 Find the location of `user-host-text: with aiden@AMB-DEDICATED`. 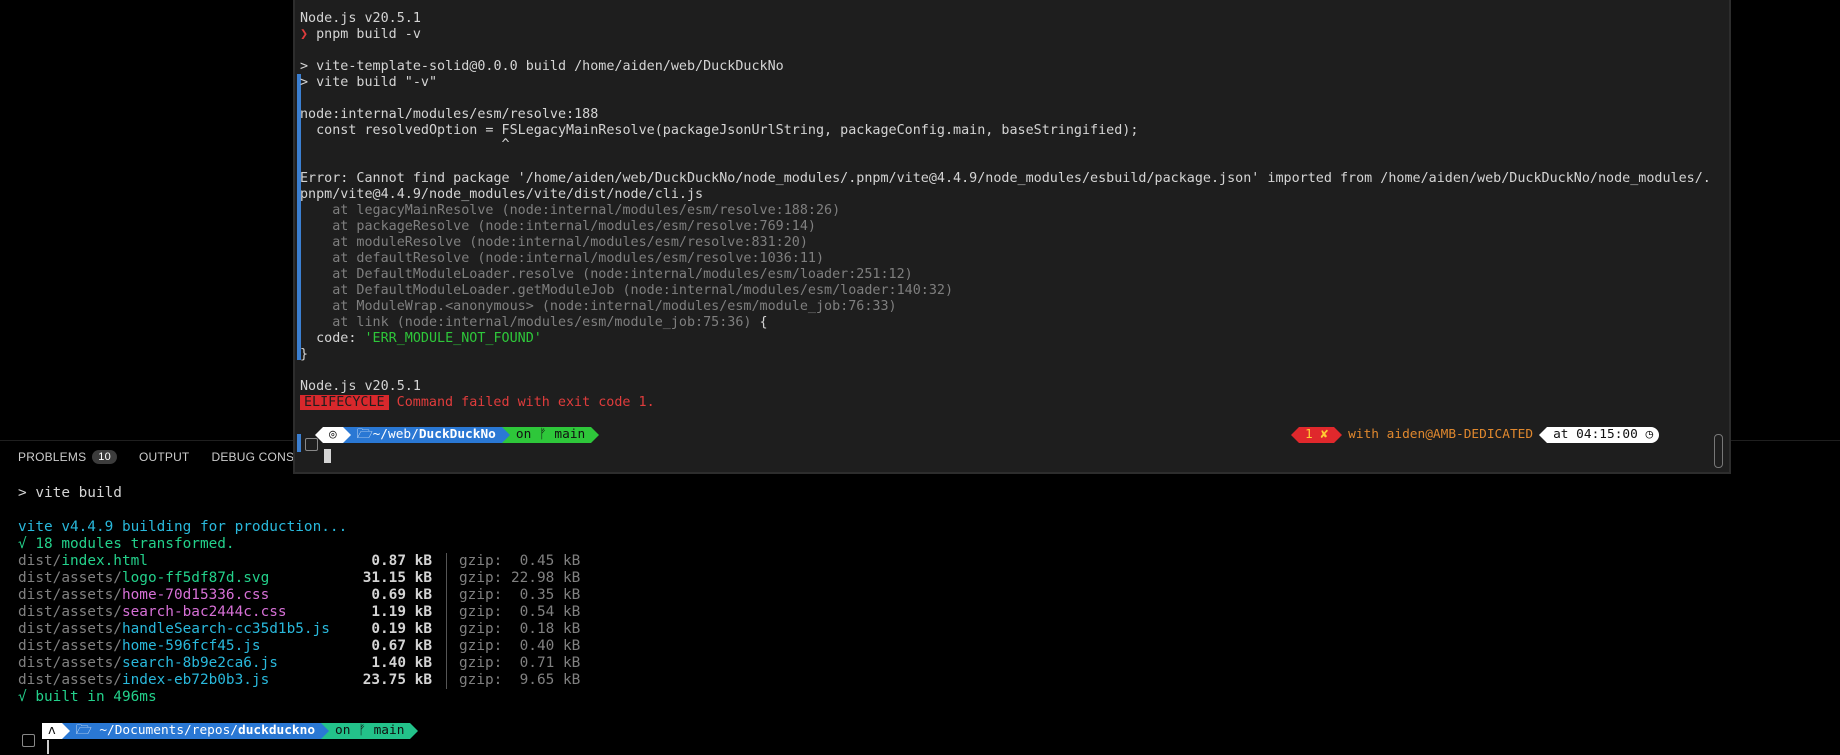

user-host-text: with aiden@AMB-DEDICATED is located at coordinates (1441, 434).